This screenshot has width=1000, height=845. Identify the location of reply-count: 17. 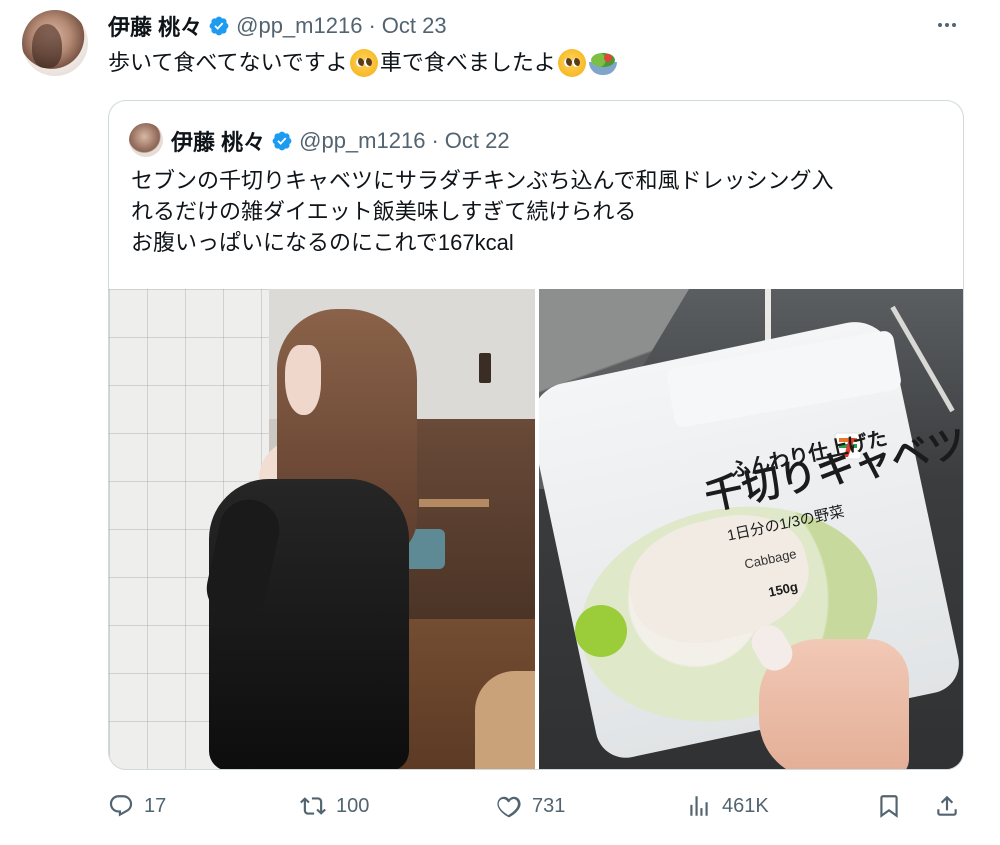
(155, 805).